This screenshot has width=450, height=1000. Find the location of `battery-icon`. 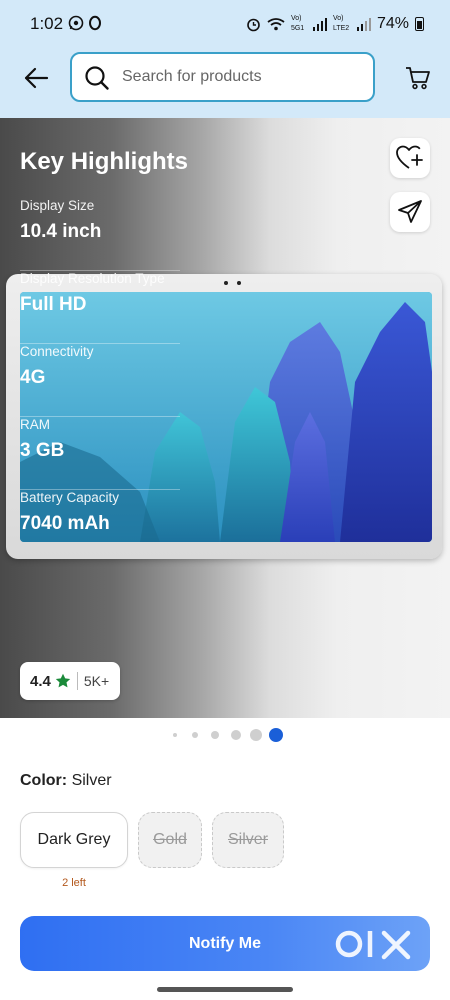

battery-icon is located at coordinates (419, 24).